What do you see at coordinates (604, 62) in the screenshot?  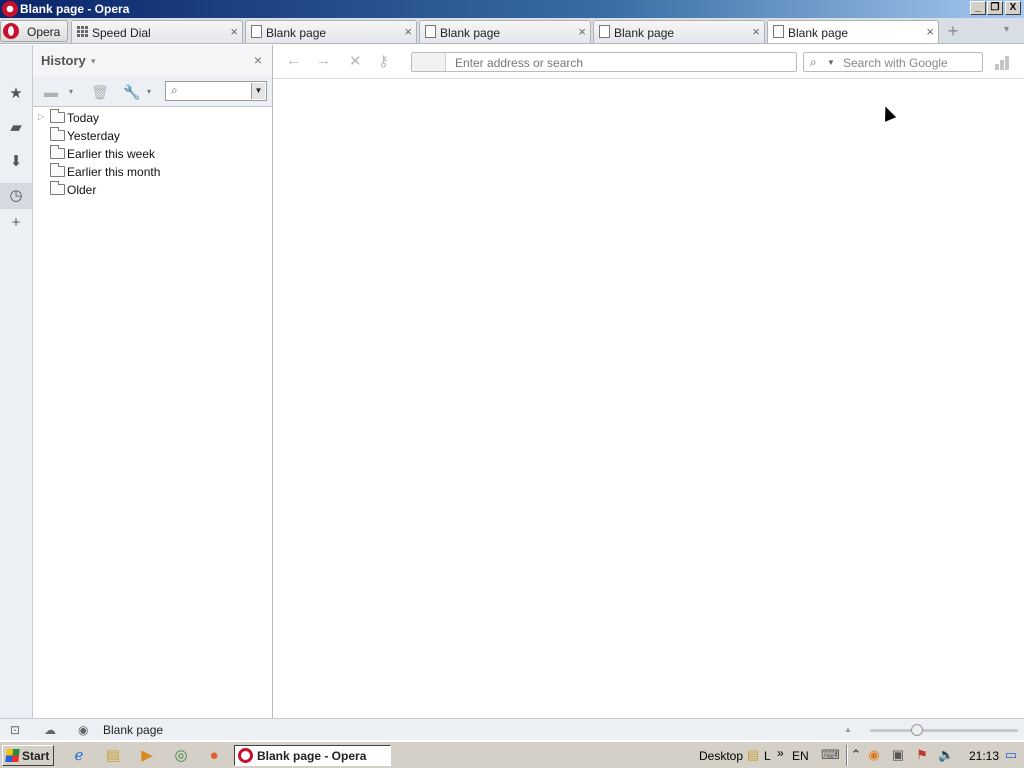 I see `address-bar: Enter address or search` at bounding box center [604, 62].